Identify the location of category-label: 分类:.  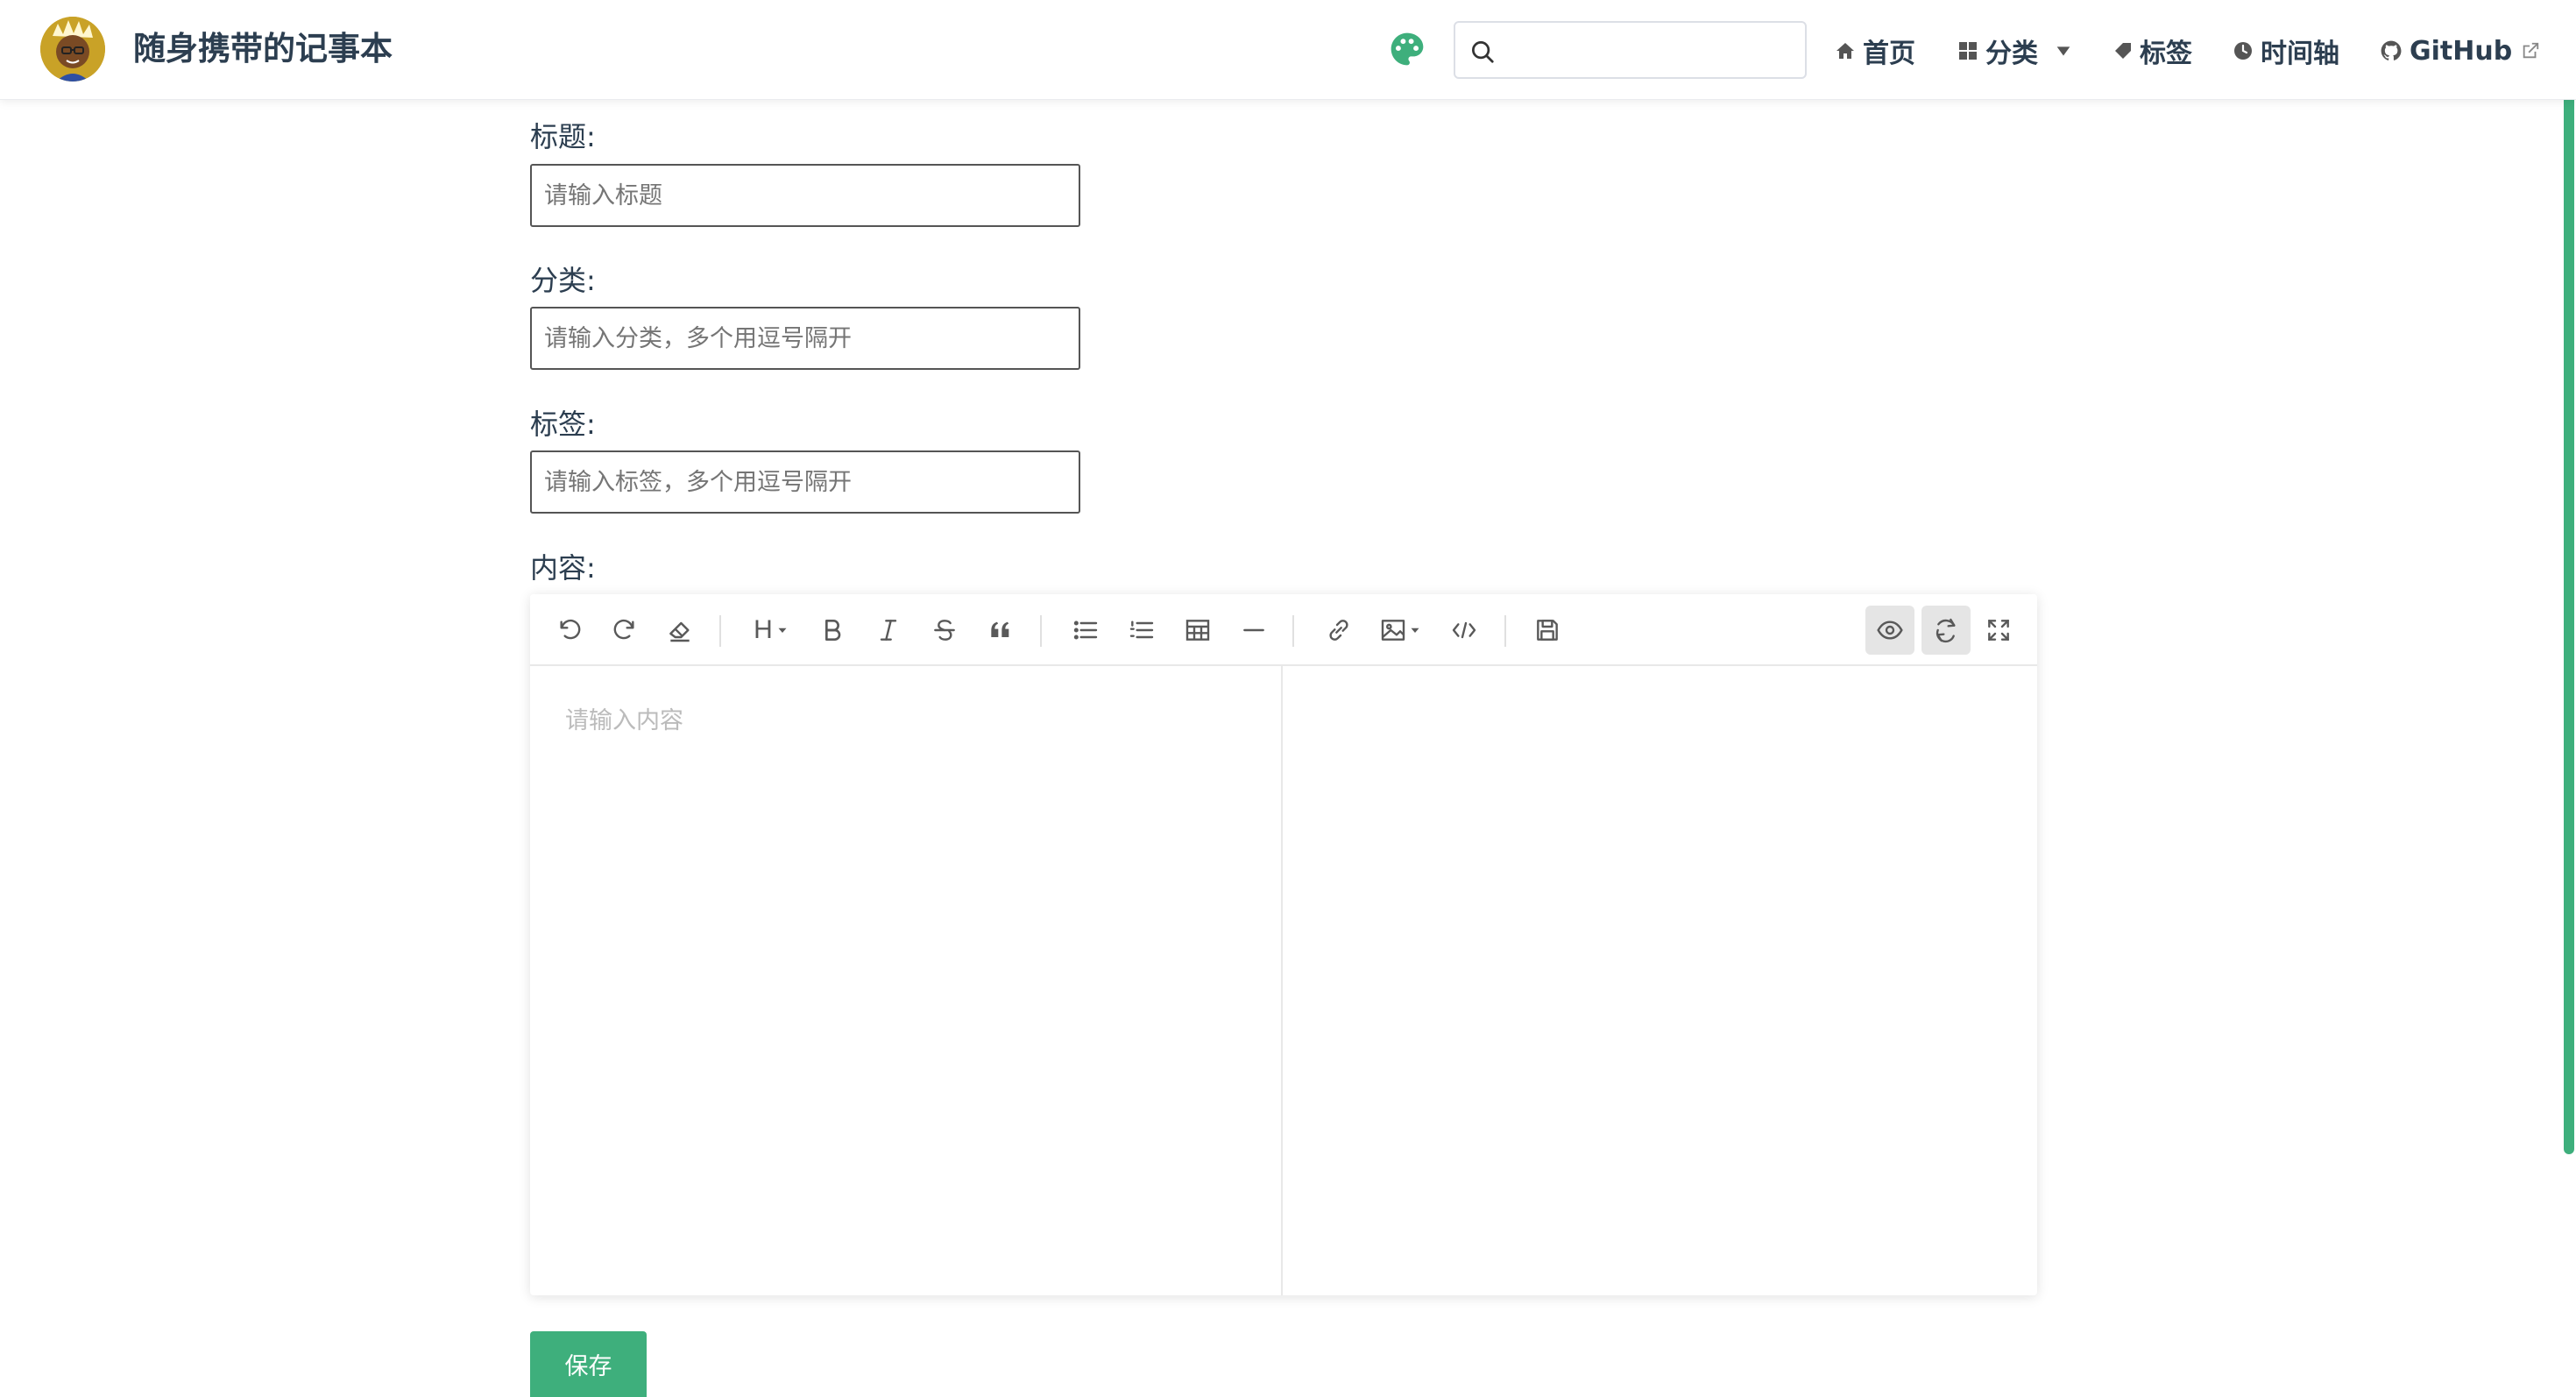
(563, 280).